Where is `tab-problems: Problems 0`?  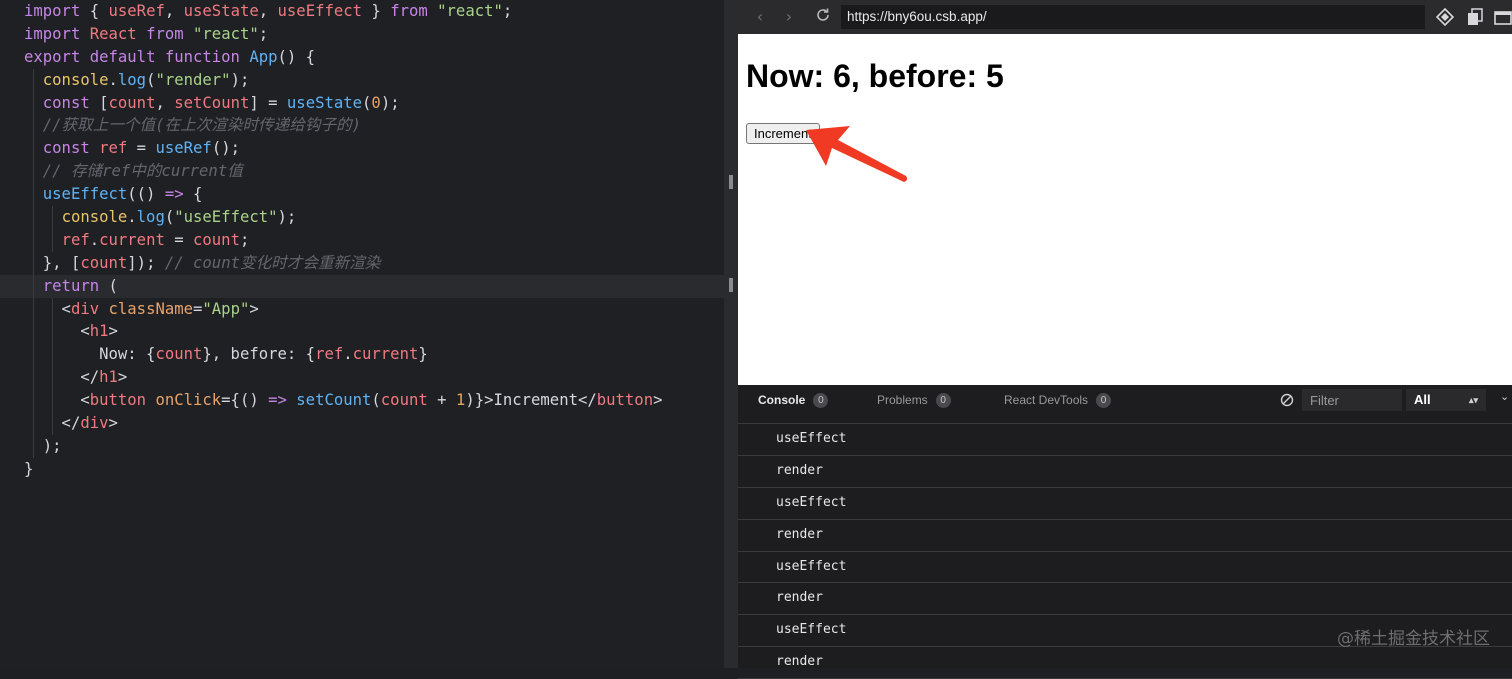
tab-problems: Problems 0 is located at coordinates (914, 404).